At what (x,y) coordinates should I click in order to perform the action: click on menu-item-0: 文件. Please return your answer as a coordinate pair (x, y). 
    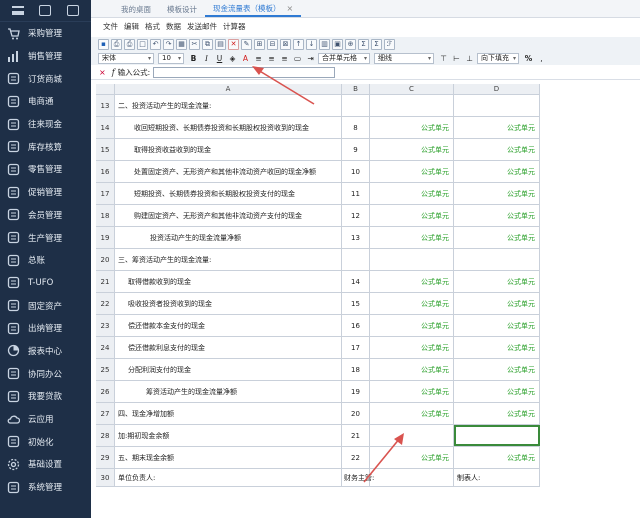
    Looking at the image, I should click on (110, 26).